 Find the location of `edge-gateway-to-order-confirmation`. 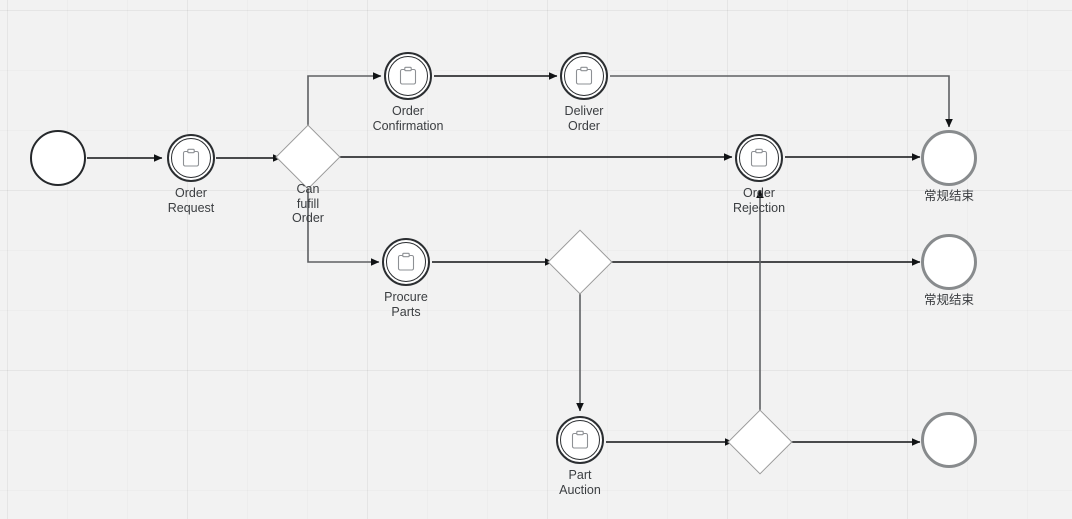

edge-gateway-to-order-confirmation is located at coordinates (344, 103).